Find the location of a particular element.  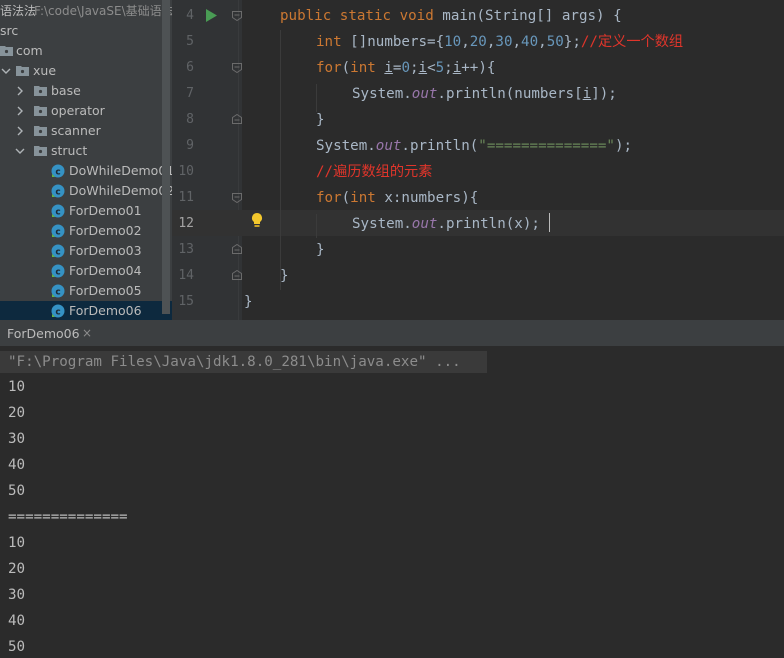

tree-item-class: c ForDemo05 is located at coordinates (85, 291).